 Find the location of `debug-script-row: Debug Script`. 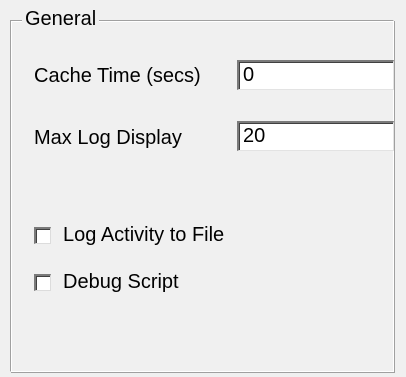

debug-script-row: Debug Script is located at coordinates (106, 282).